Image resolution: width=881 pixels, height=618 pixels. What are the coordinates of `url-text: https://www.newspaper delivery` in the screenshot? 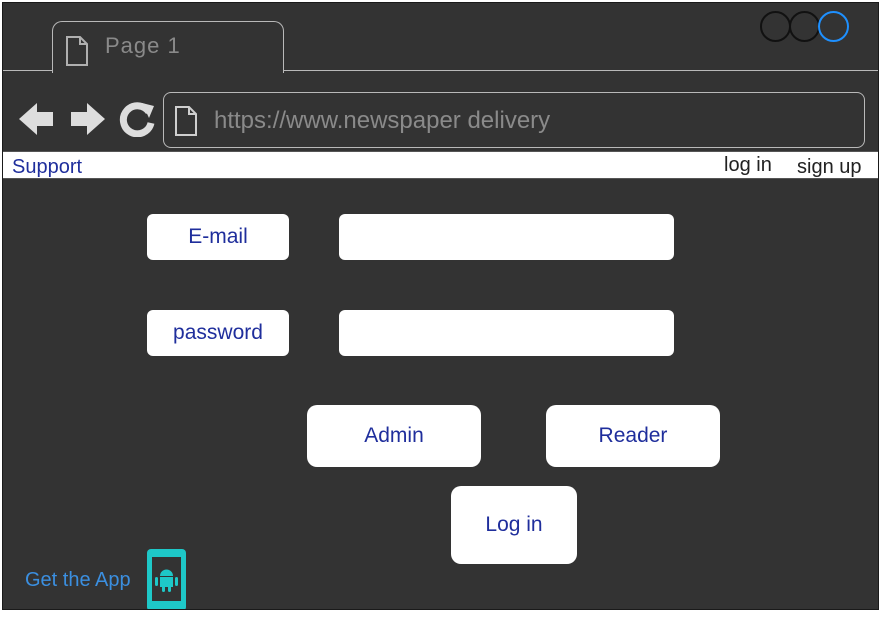 It's located at (382, 120).